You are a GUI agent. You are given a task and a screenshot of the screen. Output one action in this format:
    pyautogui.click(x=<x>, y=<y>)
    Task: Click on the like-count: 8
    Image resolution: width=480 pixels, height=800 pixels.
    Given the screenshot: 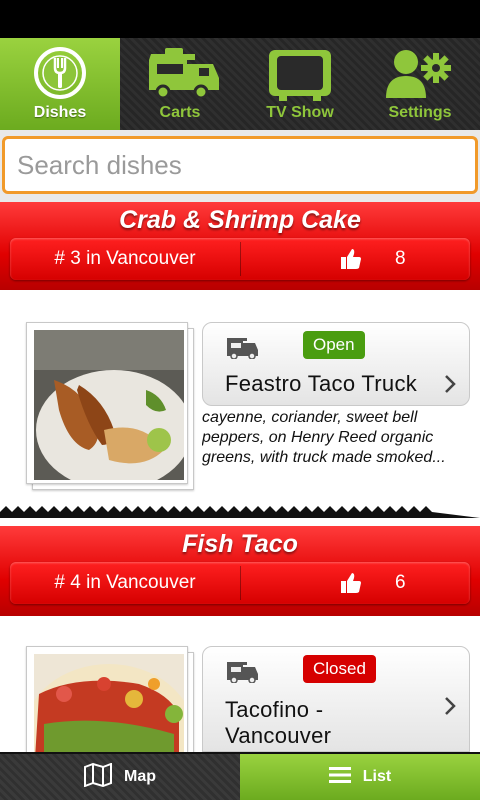 What is the action you would take?
    pyautogui.click(x=400, y=258)
    